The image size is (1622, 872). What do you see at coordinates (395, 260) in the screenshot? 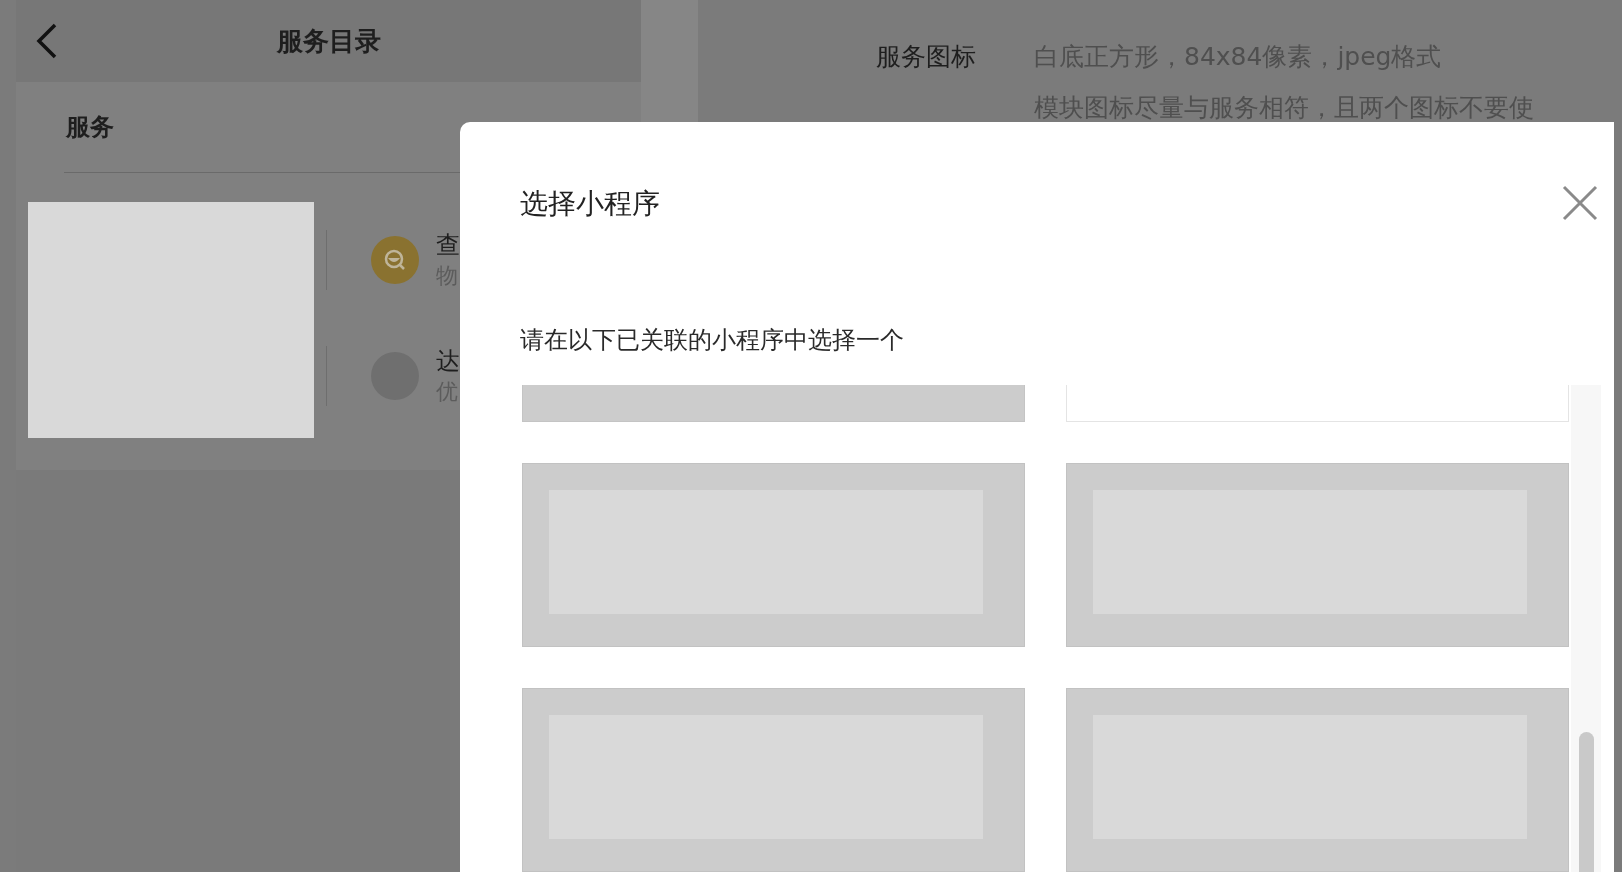
I see `search-icon` at bounding box center [395, 260].